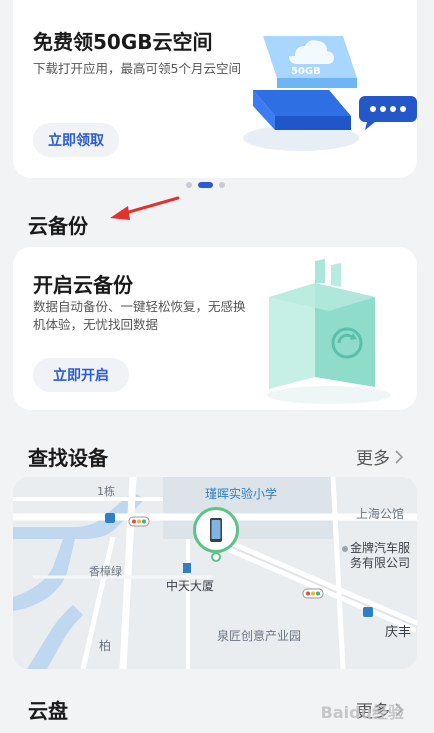 This screenshot has height=733, width=434. Describe the element at coordinates (145, 208) in the screenshot. I see `red-arrow-annotation` at that location.